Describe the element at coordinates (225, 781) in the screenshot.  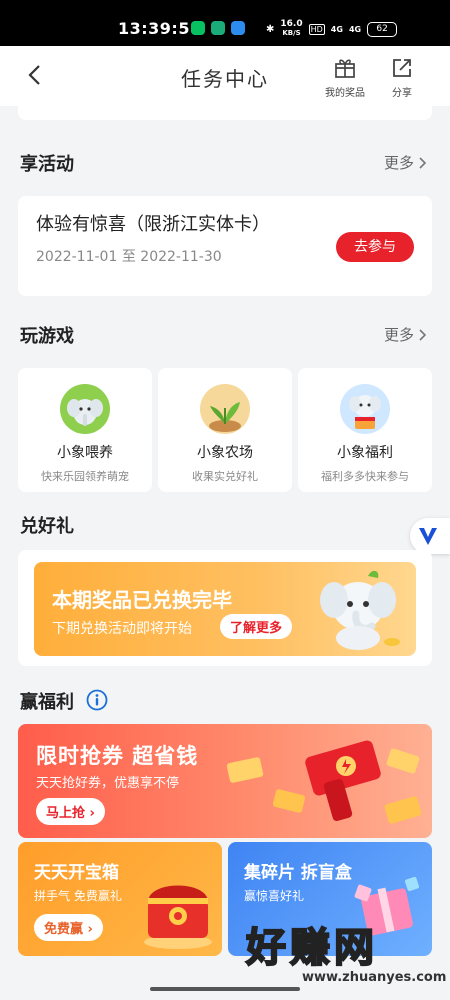
I see `coupon-banner: 限时抢券 超省钱 天天抢好券，优惠享不停 马上抢 ›` at that location.